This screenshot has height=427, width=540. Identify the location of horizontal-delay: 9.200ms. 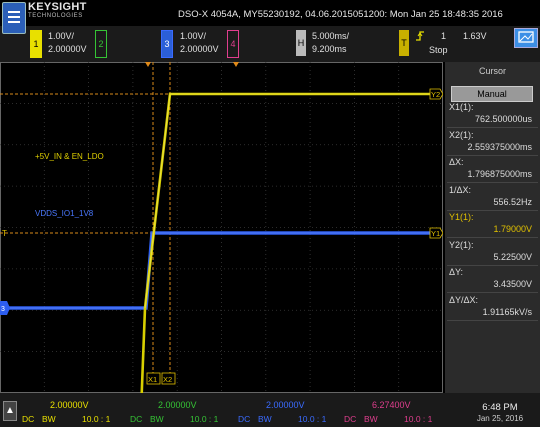
(329, 49).